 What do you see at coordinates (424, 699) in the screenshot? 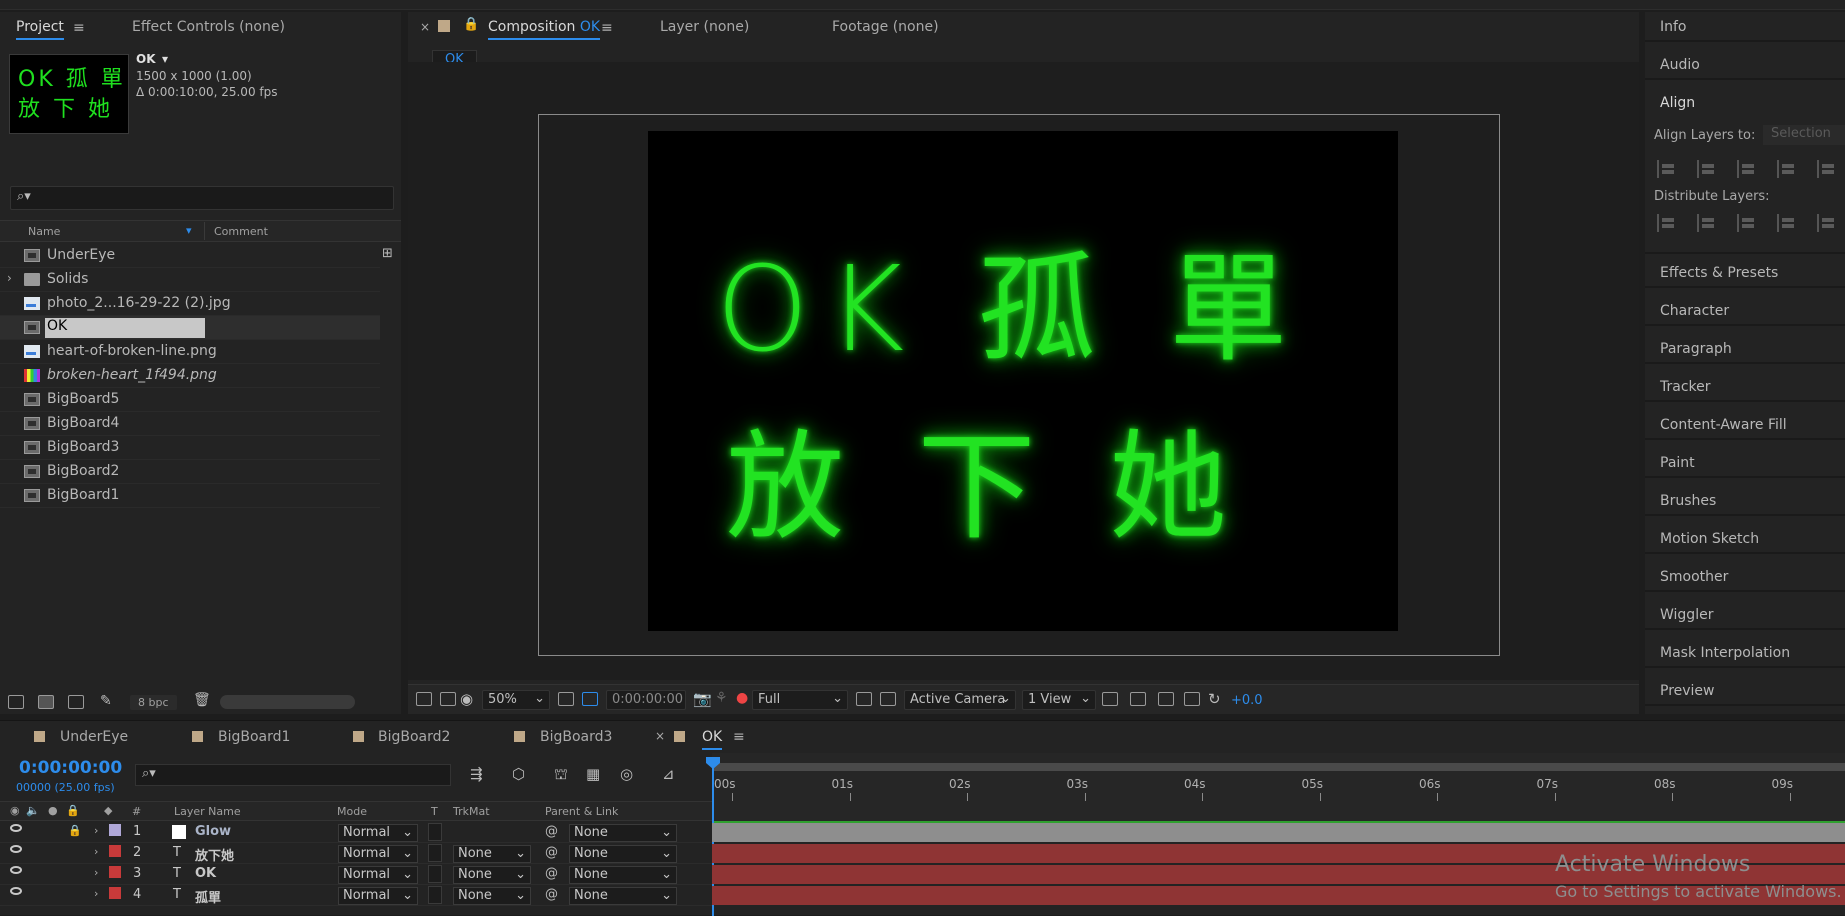
I see `always-preview-icon` at bounding box center [424, 699].